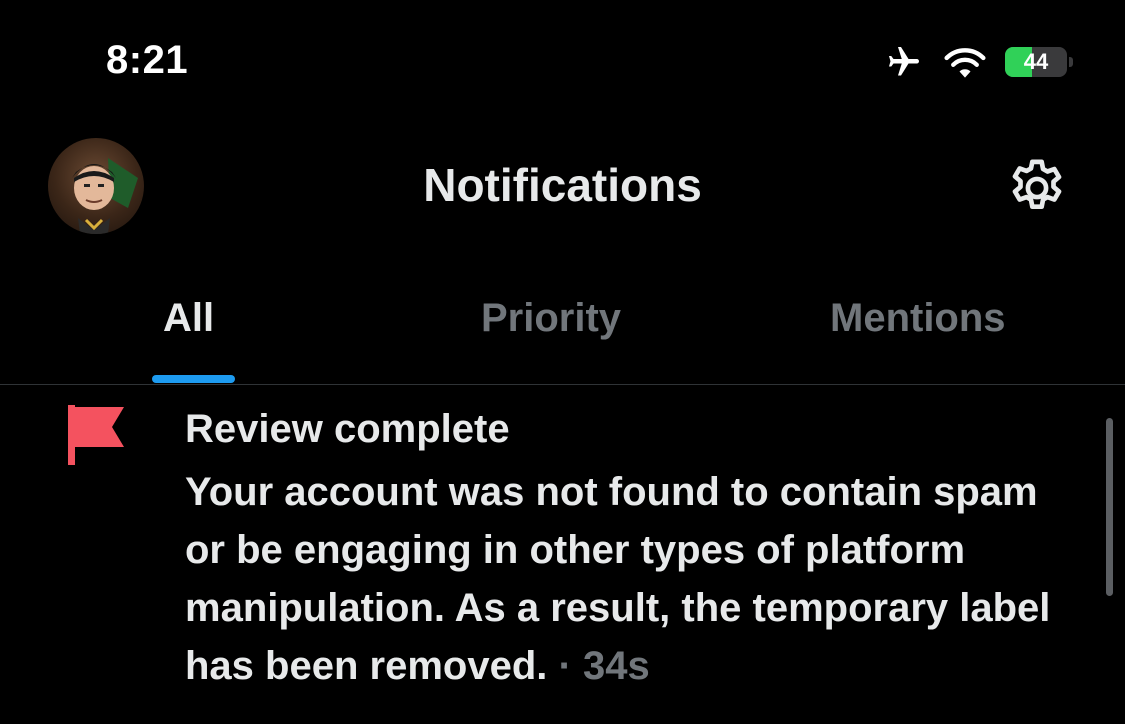  What do you see at coordinates (562, 185) in the screenshot?
I see `page-title: Notifications` at bounding box center [562, 185].